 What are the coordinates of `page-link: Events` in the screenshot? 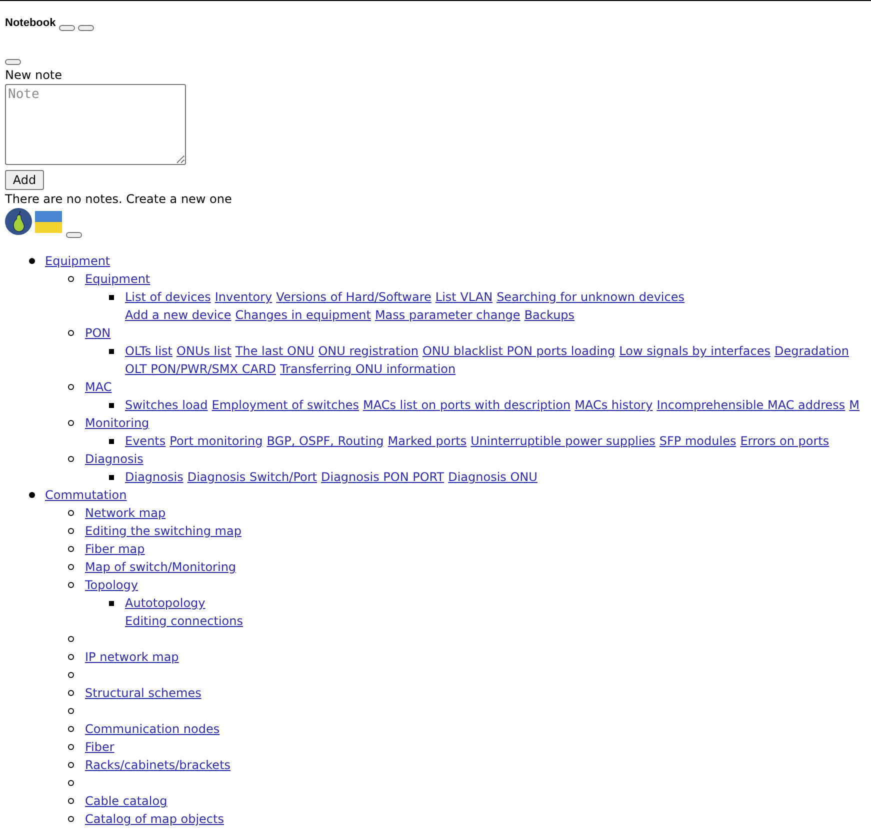 It's located at (145, 441).